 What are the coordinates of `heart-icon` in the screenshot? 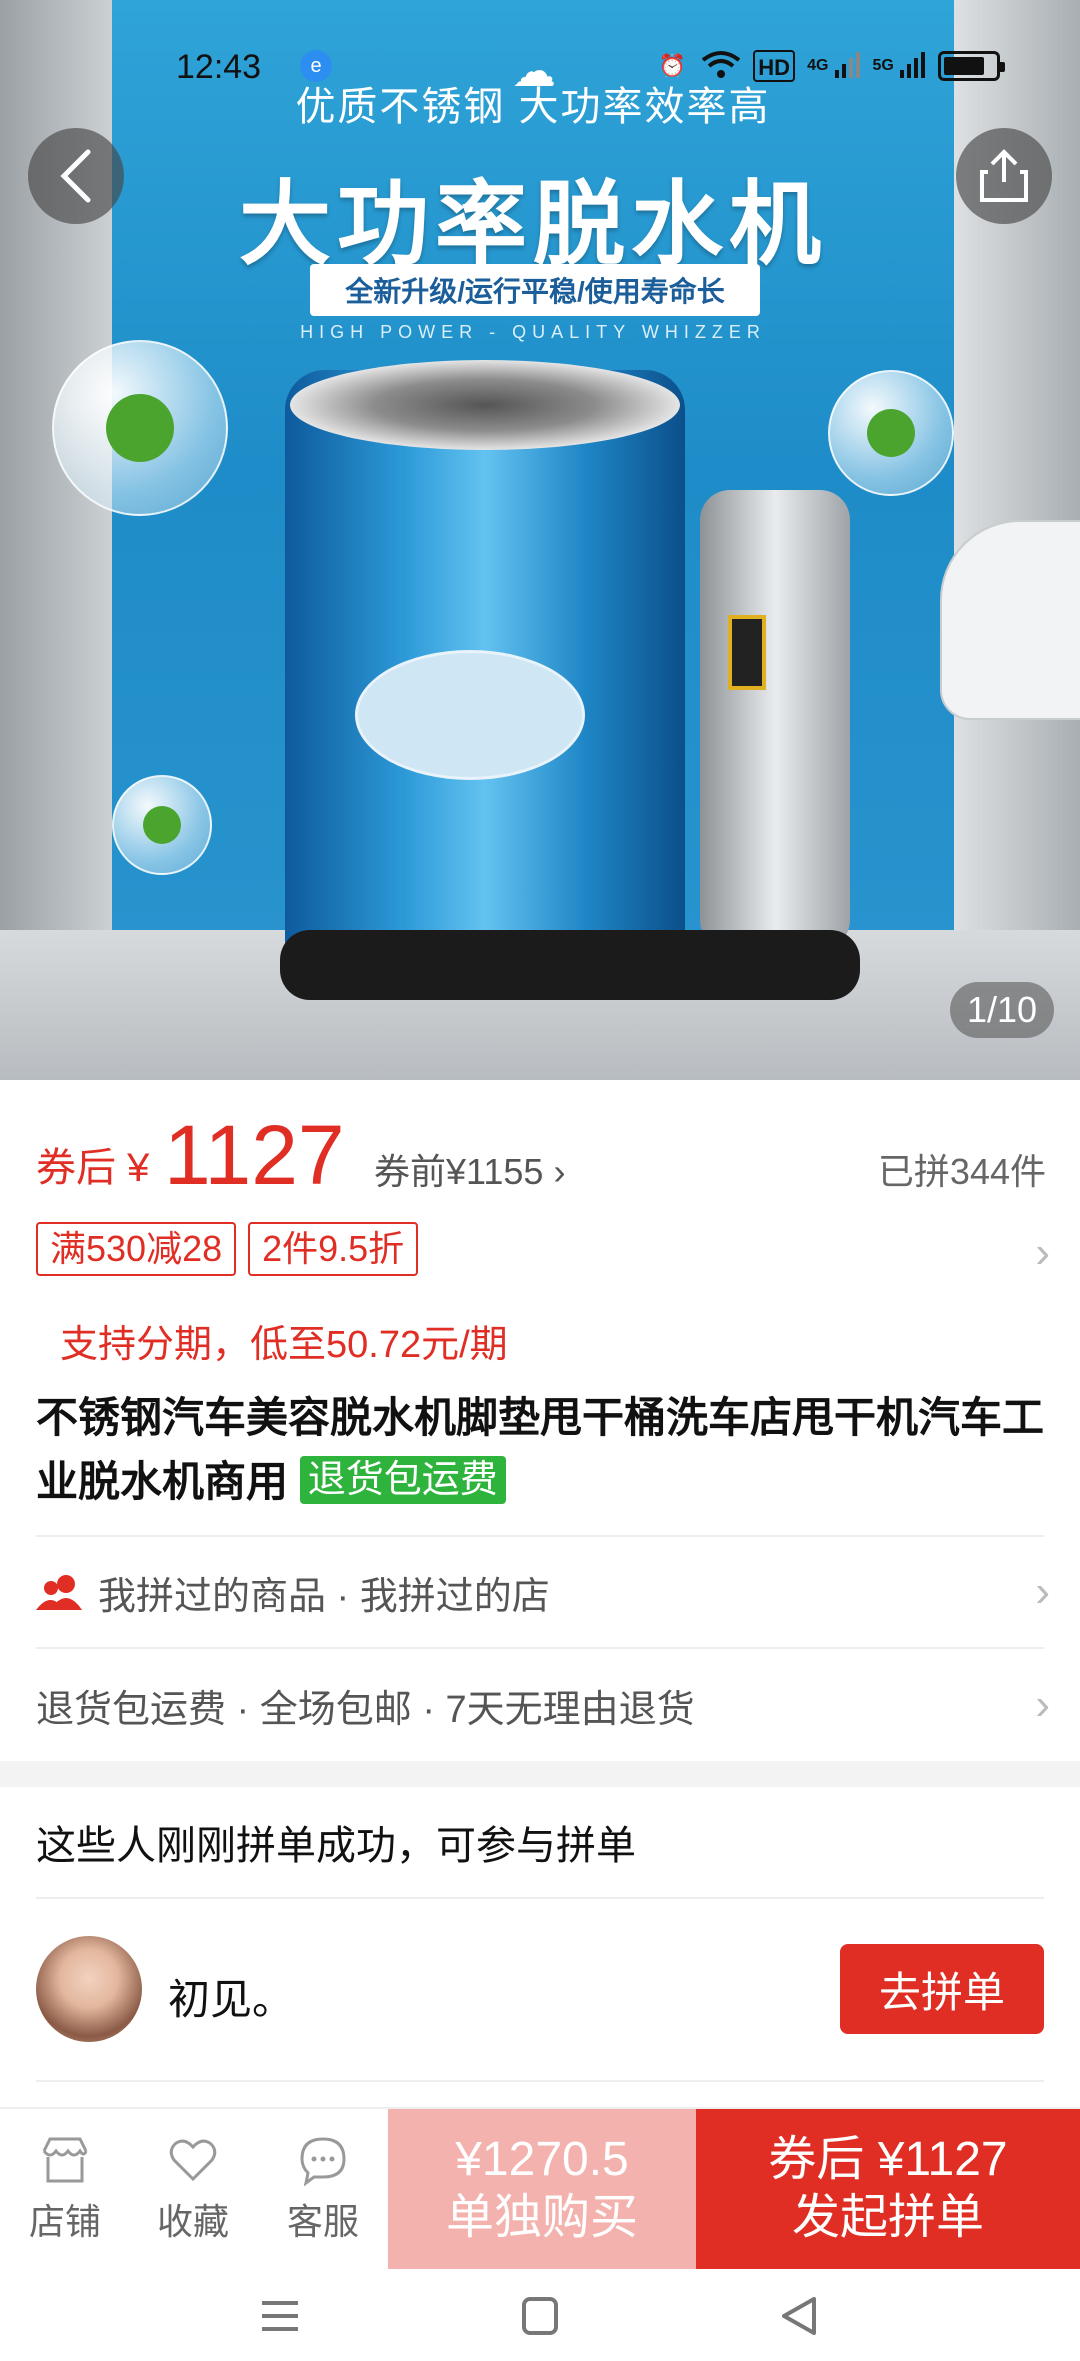 It's located at (193, 2160).